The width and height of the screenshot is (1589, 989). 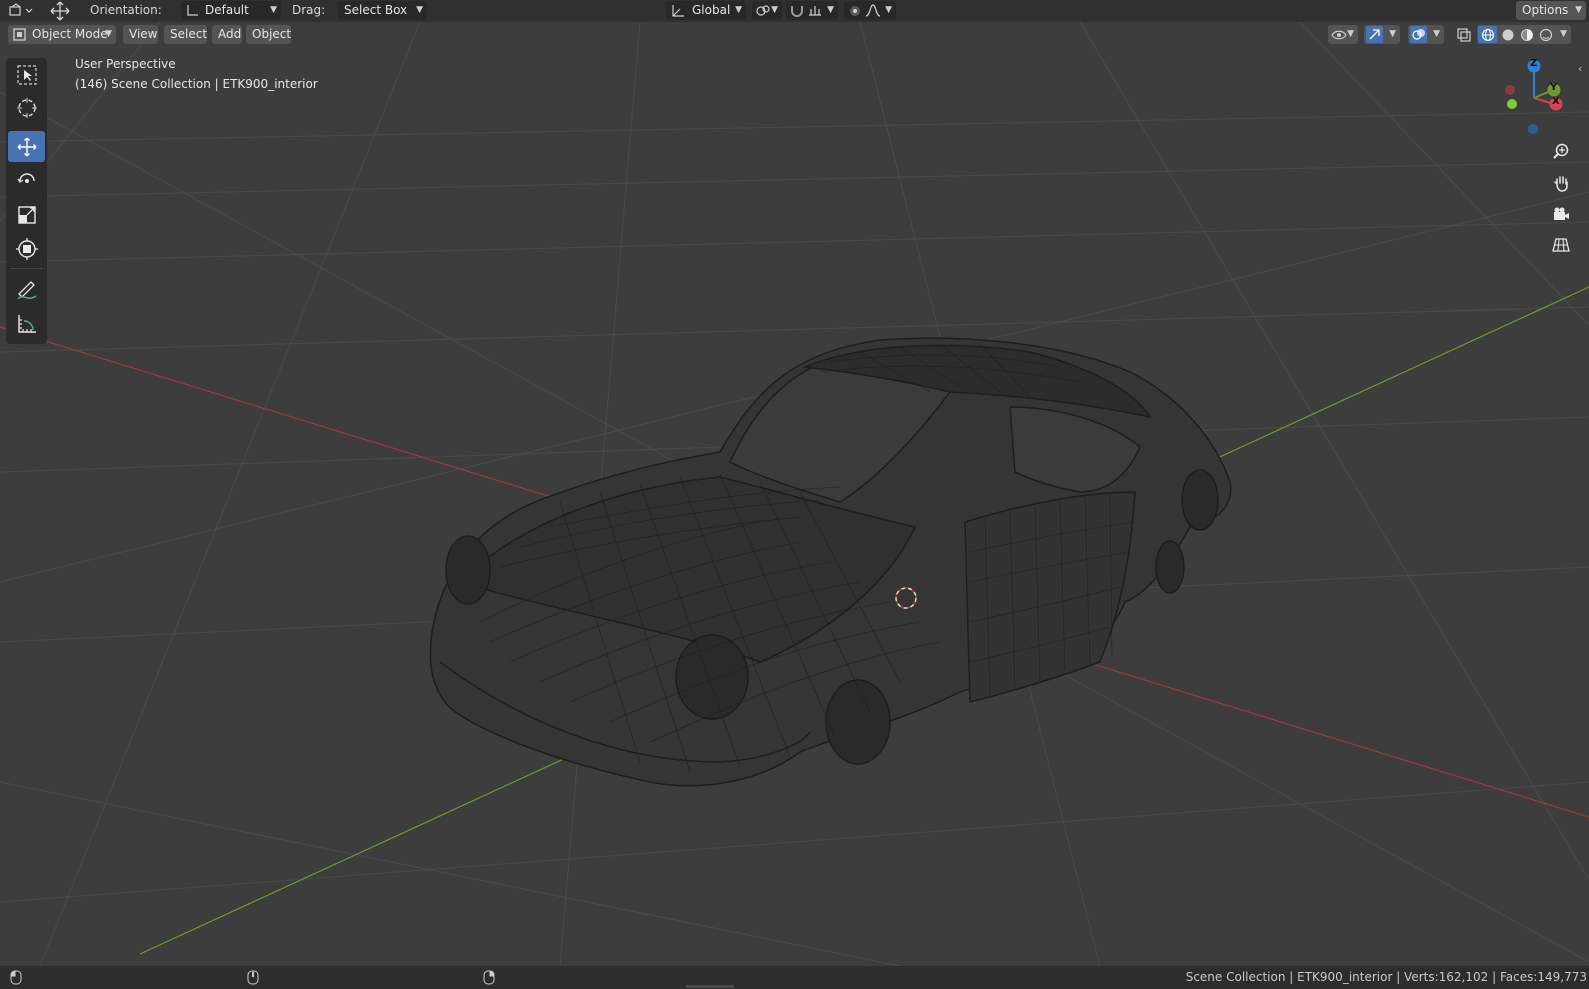 I want to click on snap-increment-icon, so click(x=815, y=10).